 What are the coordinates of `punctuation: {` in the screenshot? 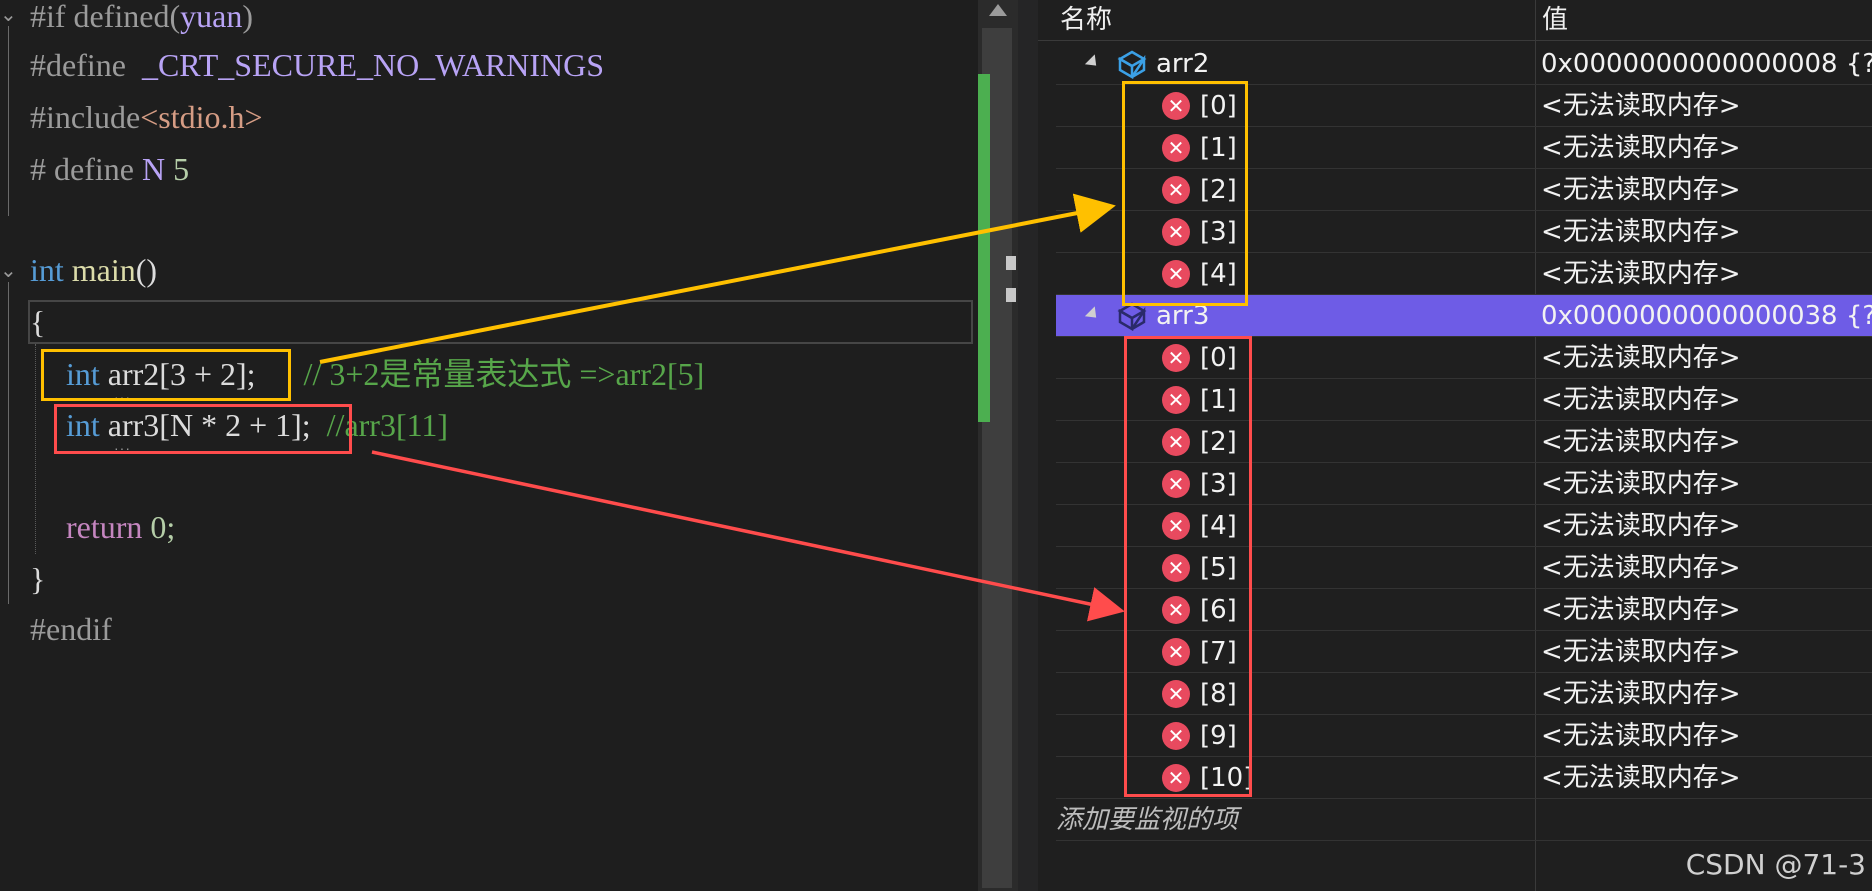 It's located at (38, 322).